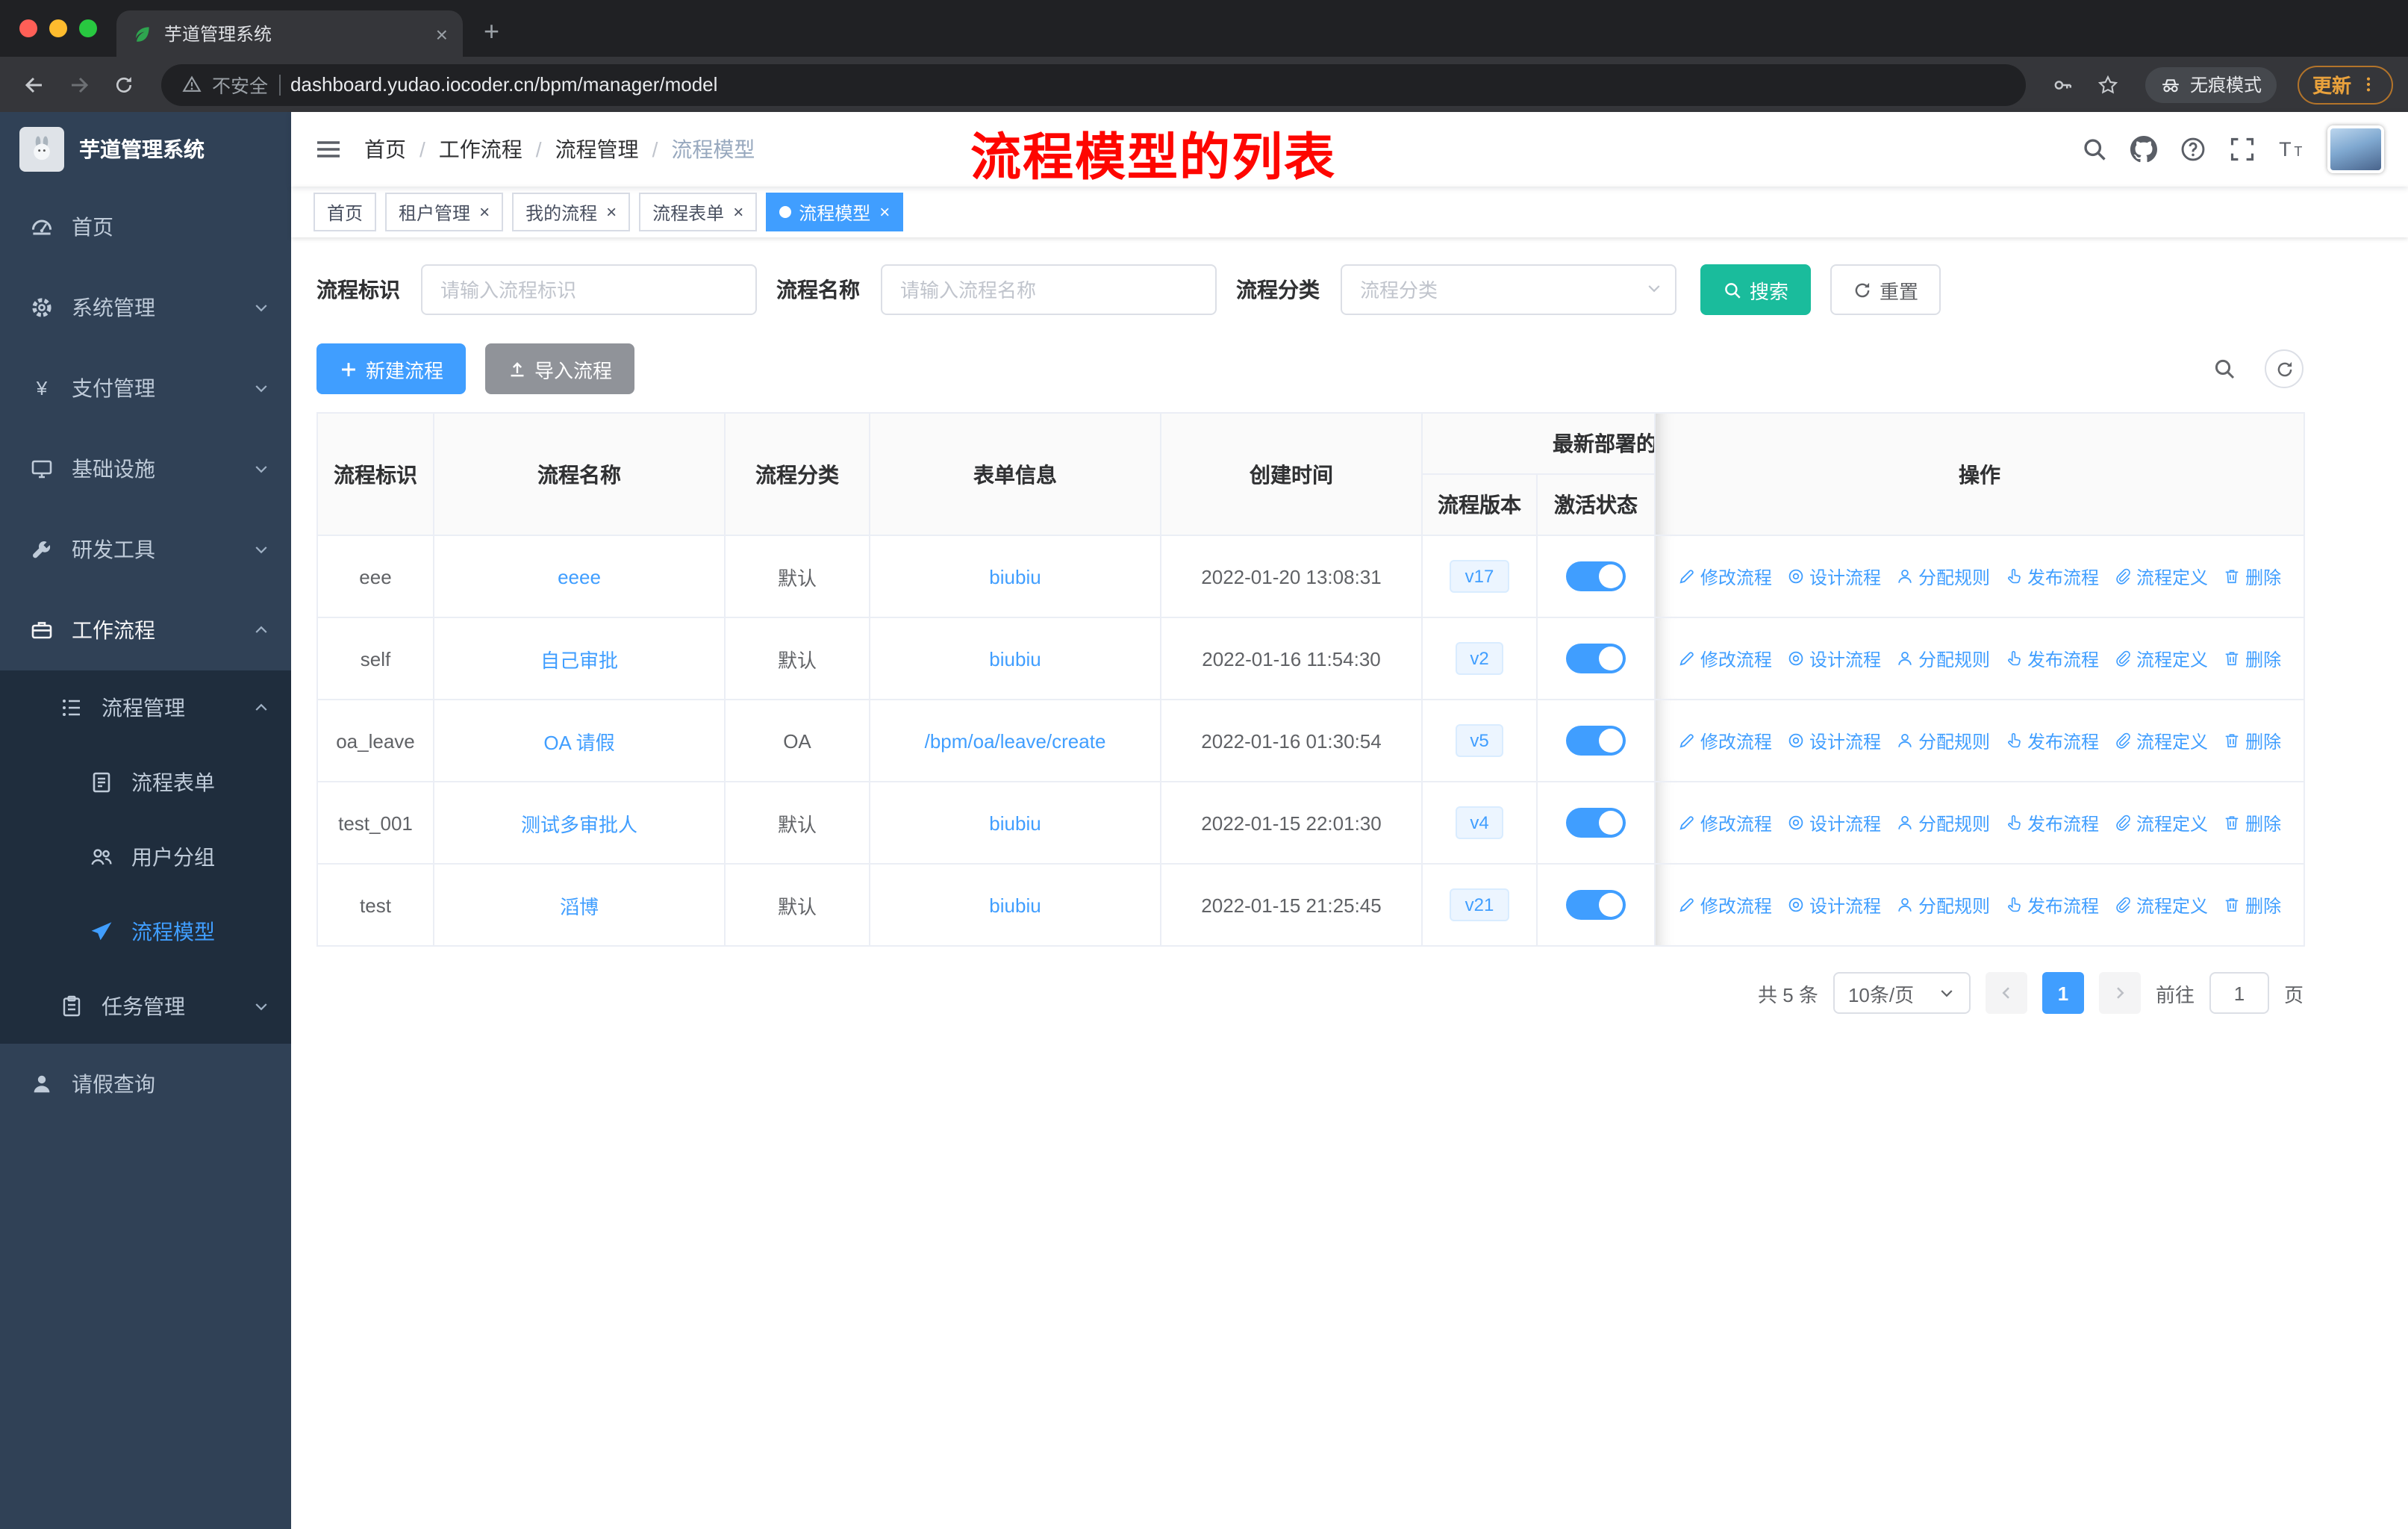 The image size is (2408, 1529). I want to click on process-category-select-input, so click(1508, 289).